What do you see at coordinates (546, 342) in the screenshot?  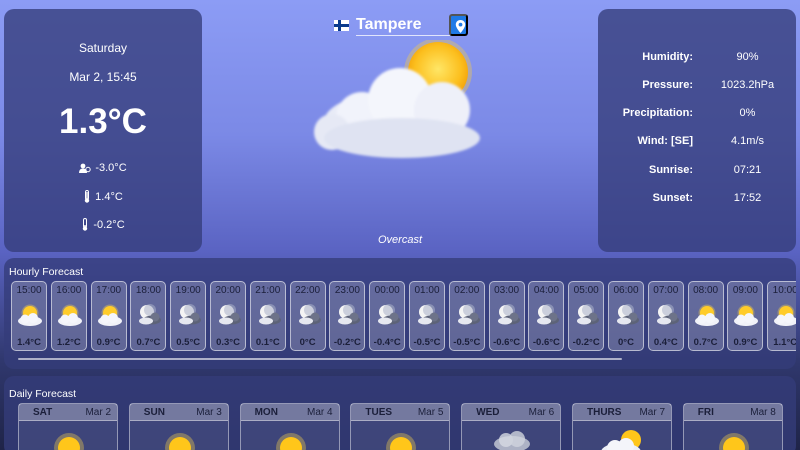 I see `hour-temp: -0.6°C` at bounding box center [546, 342].